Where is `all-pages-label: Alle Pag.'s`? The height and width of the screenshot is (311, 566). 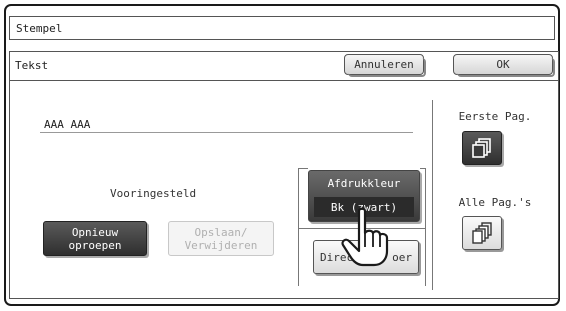 all-pages-label: Alle Pag.'s is located at coordinates (495, 202).